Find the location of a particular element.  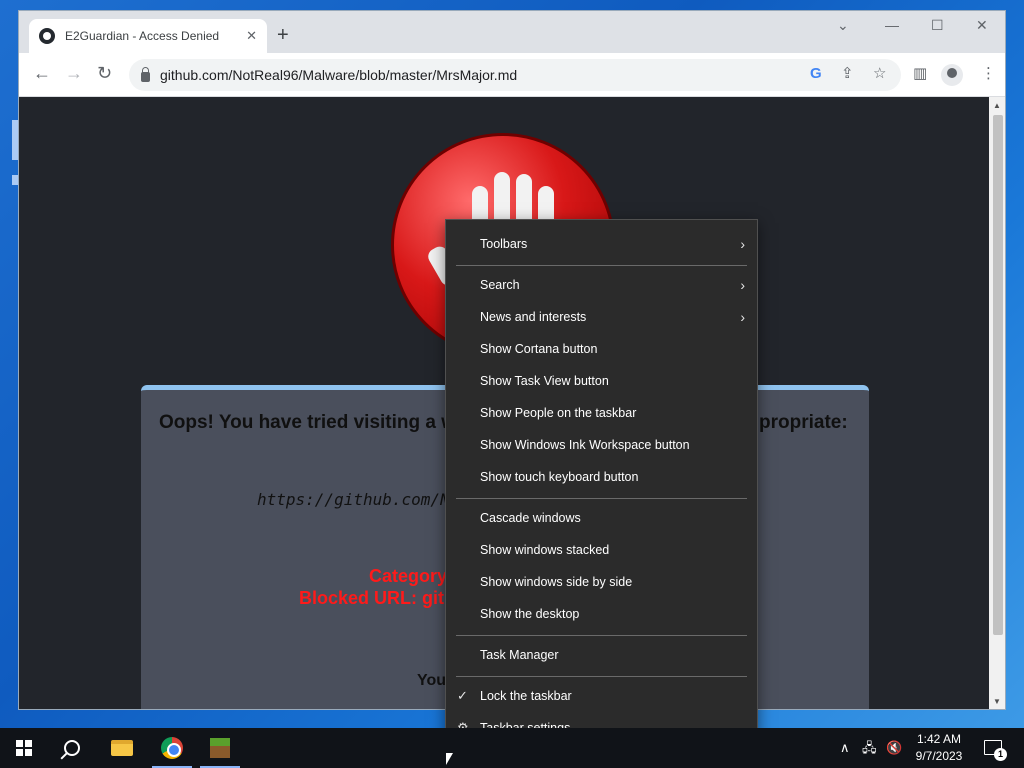

reload-icon: ↻ is located at coordinates (104, 73).